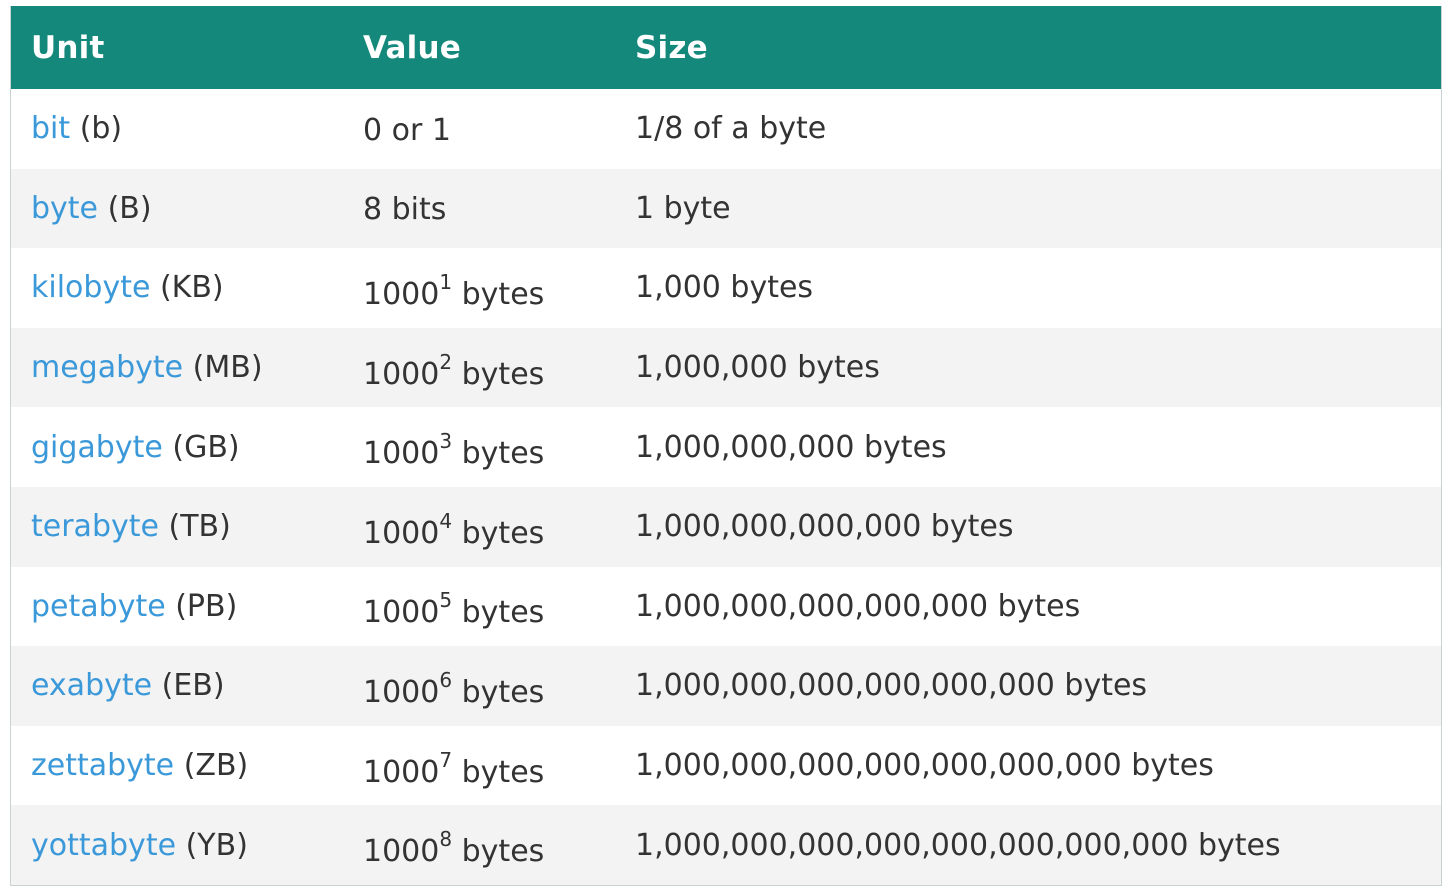  I want to click on value-cell: 10004 bytes, so click(479, 527).